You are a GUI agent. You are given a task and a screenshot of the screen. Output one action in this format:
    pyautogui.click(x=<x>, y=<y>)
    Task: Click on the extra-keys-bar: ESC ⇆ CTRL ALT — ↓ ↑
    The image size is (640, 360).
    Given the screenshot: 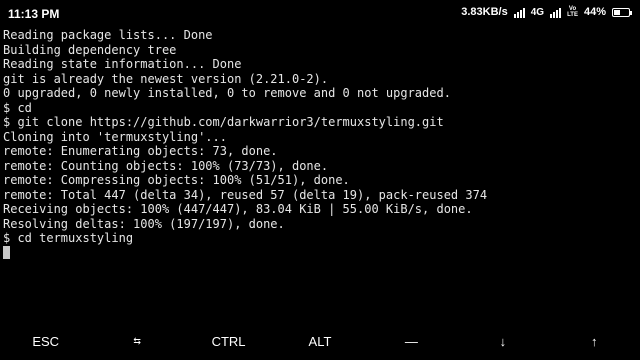 What is the action you would take?
    pyautogui.click(x=320, y=341)
    